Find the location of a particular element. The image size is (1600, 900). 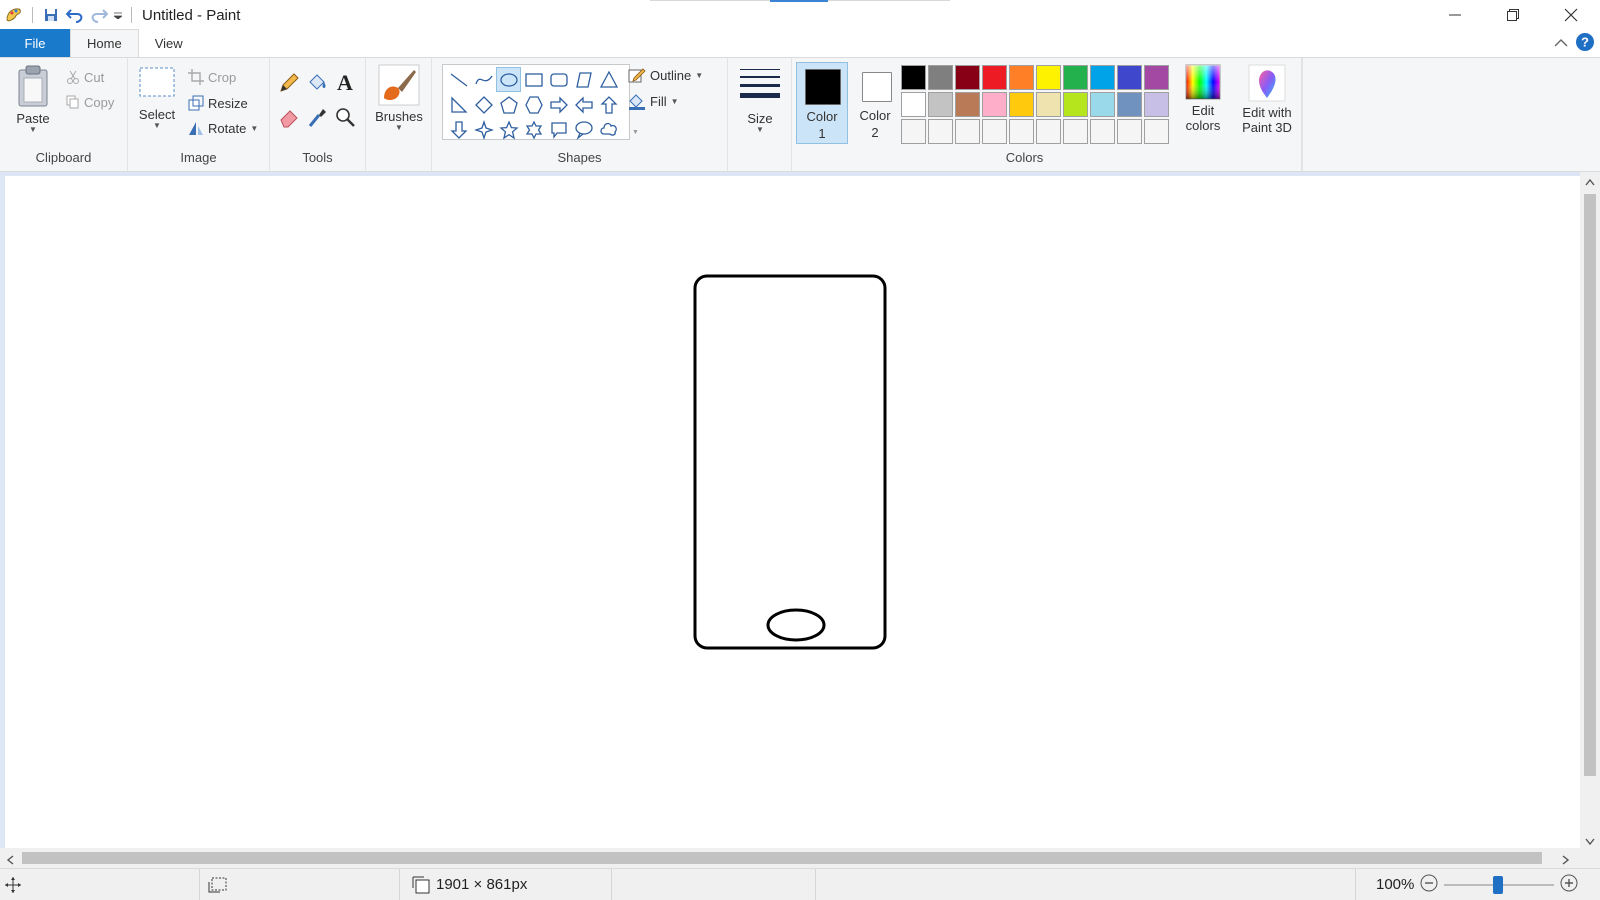

scroll-down-icon is located at coordinates (1590, 841).